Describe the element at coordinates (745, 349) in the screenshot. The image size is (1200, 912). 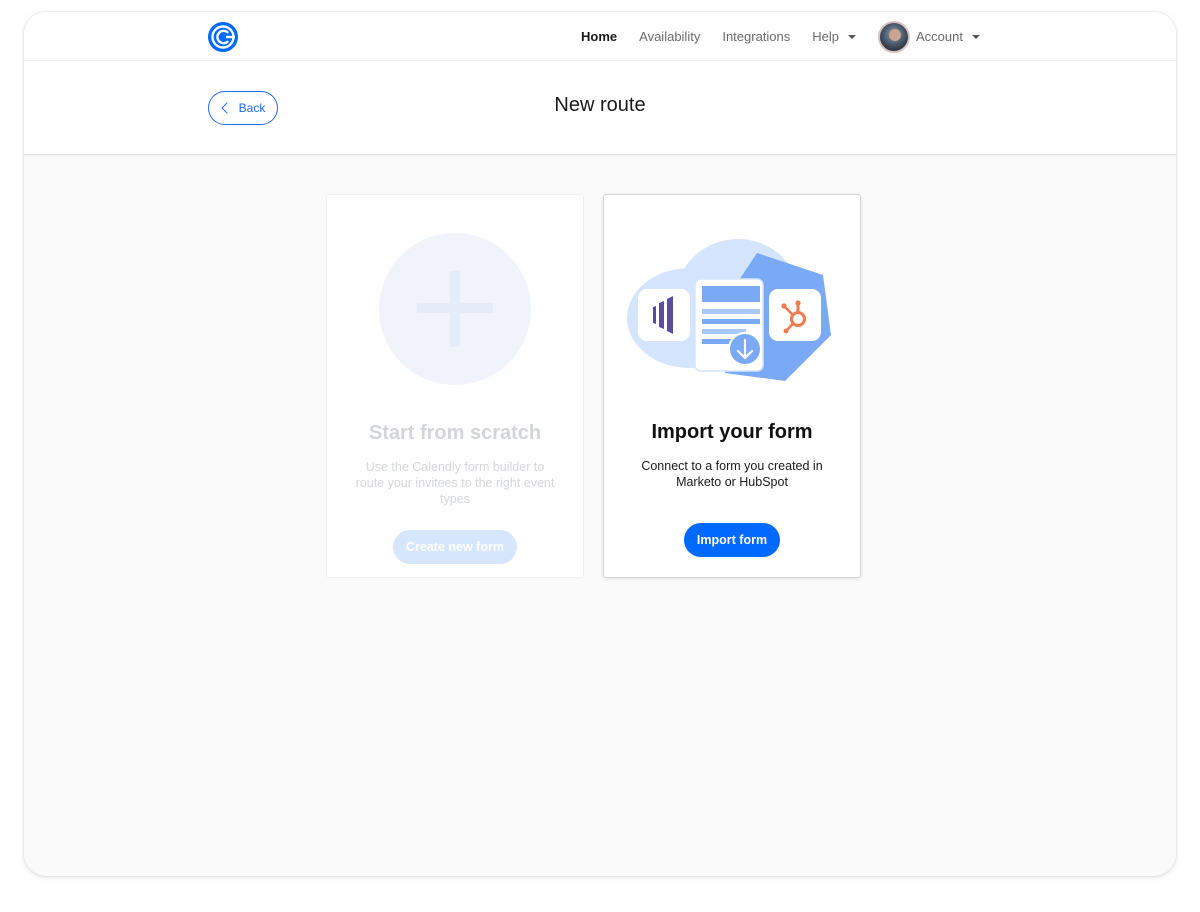
I see `download-icon` at that location.